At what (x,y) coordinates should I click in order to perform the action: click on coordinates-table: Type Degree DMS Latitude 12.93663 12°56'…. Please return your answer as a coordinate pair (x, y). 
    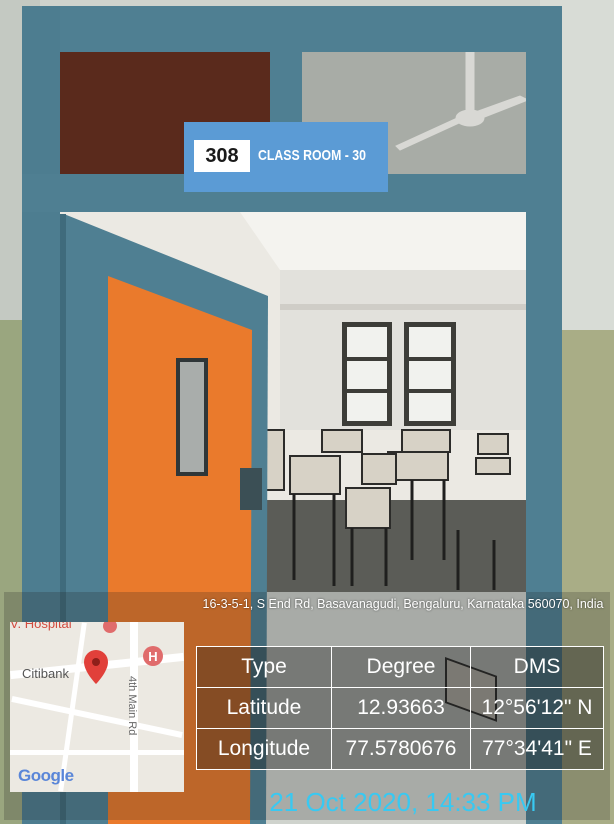
    Looking at the image, I should click on (400, 708).